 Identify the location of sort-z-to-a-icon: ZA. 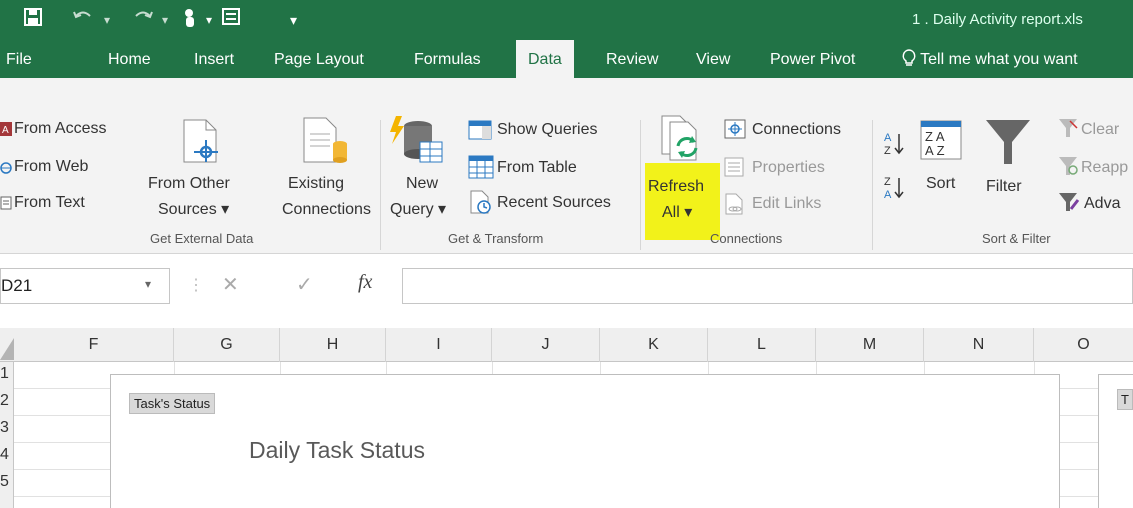
(894, 189).